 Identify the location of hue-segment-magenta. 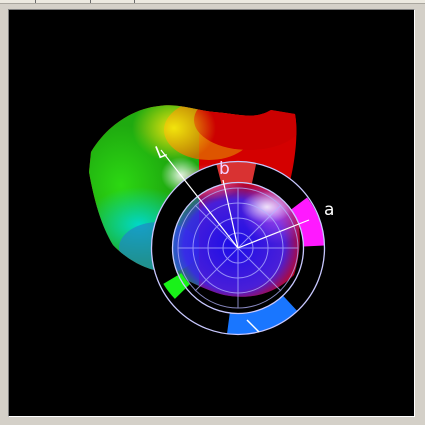
(307, 222).